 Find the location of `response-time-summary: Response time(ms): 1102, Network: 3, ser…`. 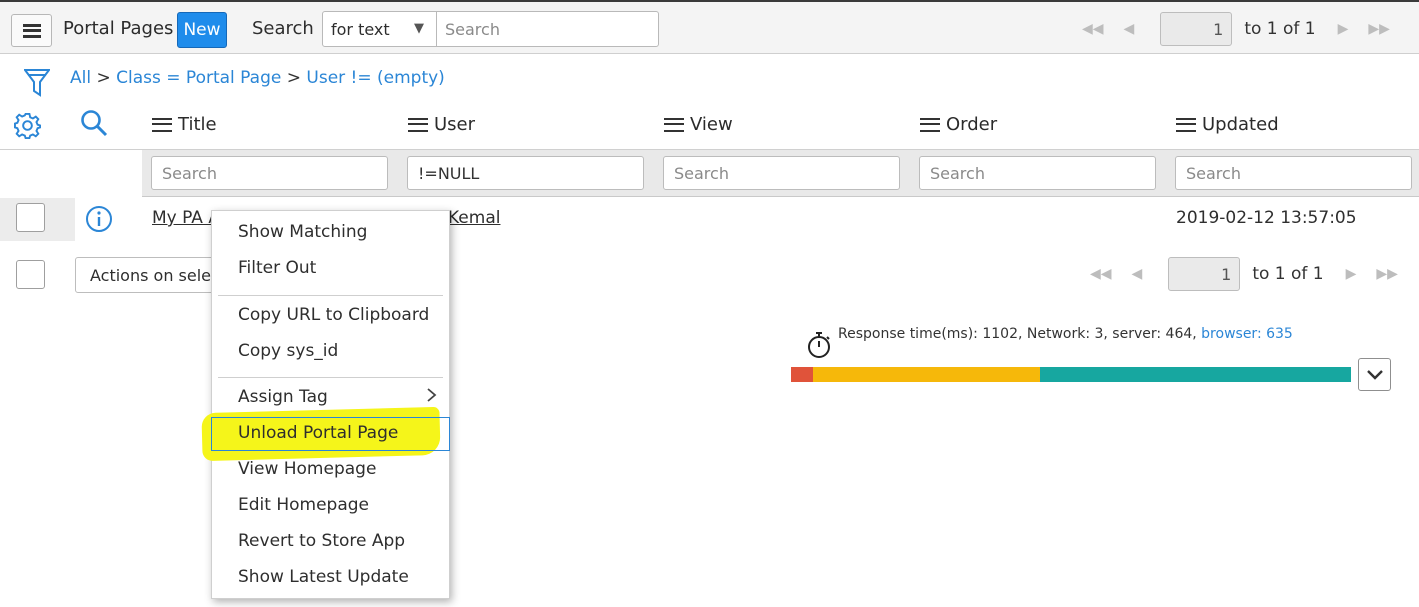

response-time-summary: Response time(ms): 1102, Network: 3, ser… is located at coordinates (1020, 334).